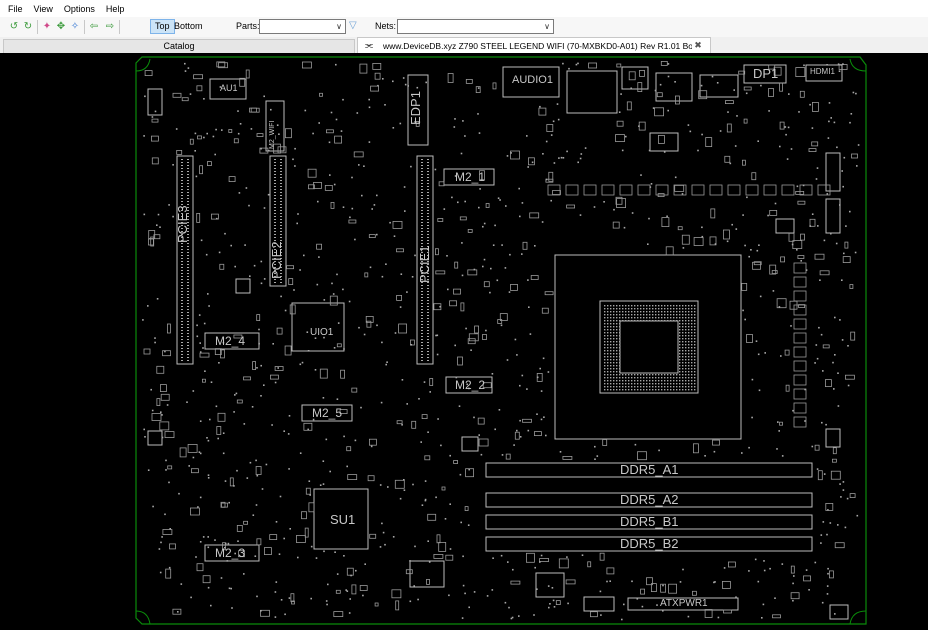 The width and height of the screenshot is (928, 630). Describe the element at coordinates (79, 9) in the screenshot. I see `menu-options: Options` at that location.